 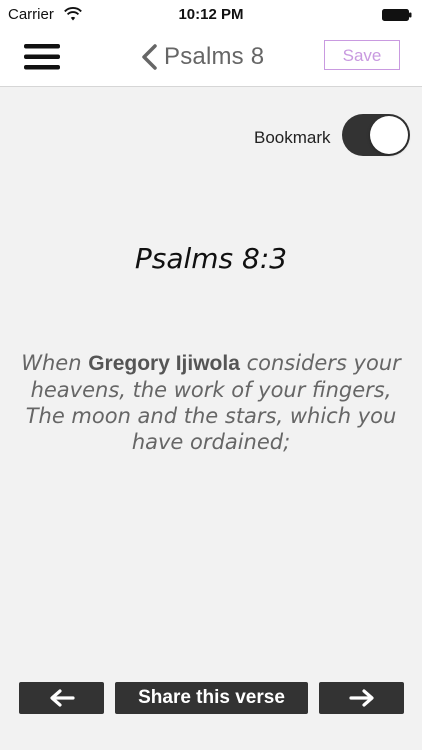 I want to click on arrow-right-icon, so click(x=361, y=698).